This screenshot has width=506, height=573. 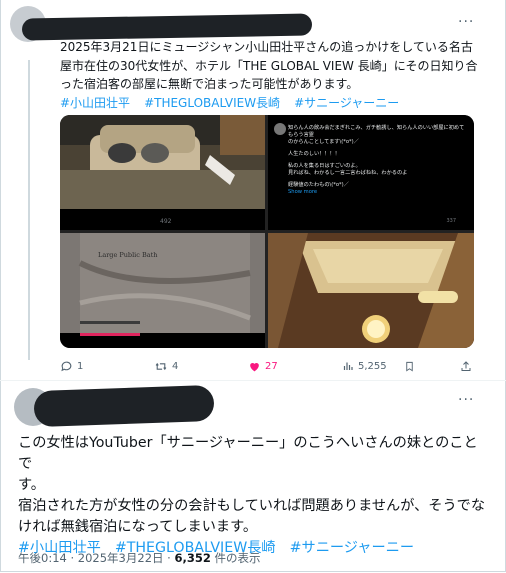 I want to click on room-photo: 492, so click(x=162, y=172).